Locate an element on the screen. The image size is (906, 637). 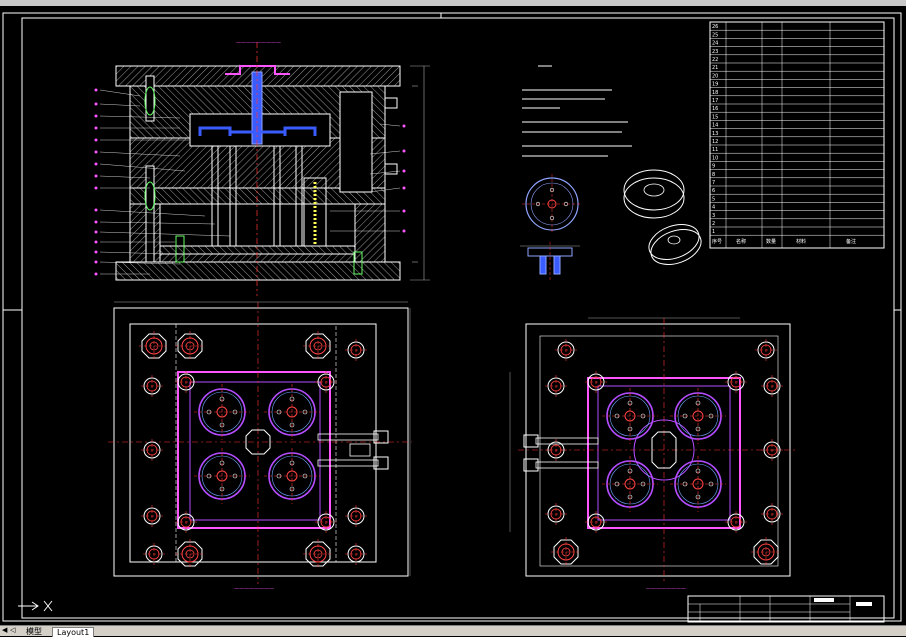
tab-prev-icon: ◁ is located at coordinates (14, 630).